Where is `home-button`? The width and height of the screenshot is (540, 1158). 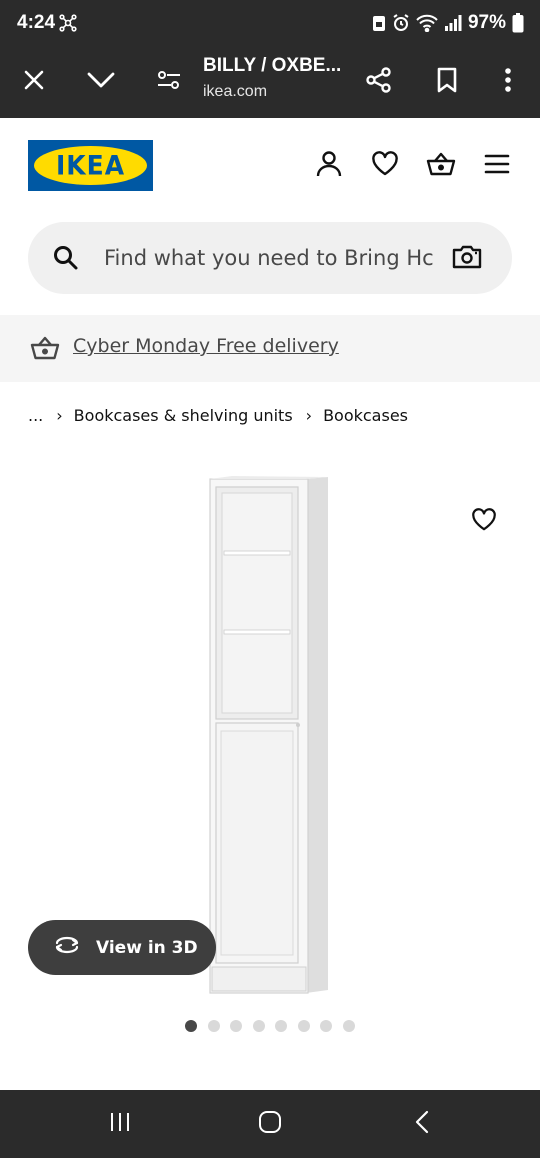
home-button is located at coordinates (270, 1124).